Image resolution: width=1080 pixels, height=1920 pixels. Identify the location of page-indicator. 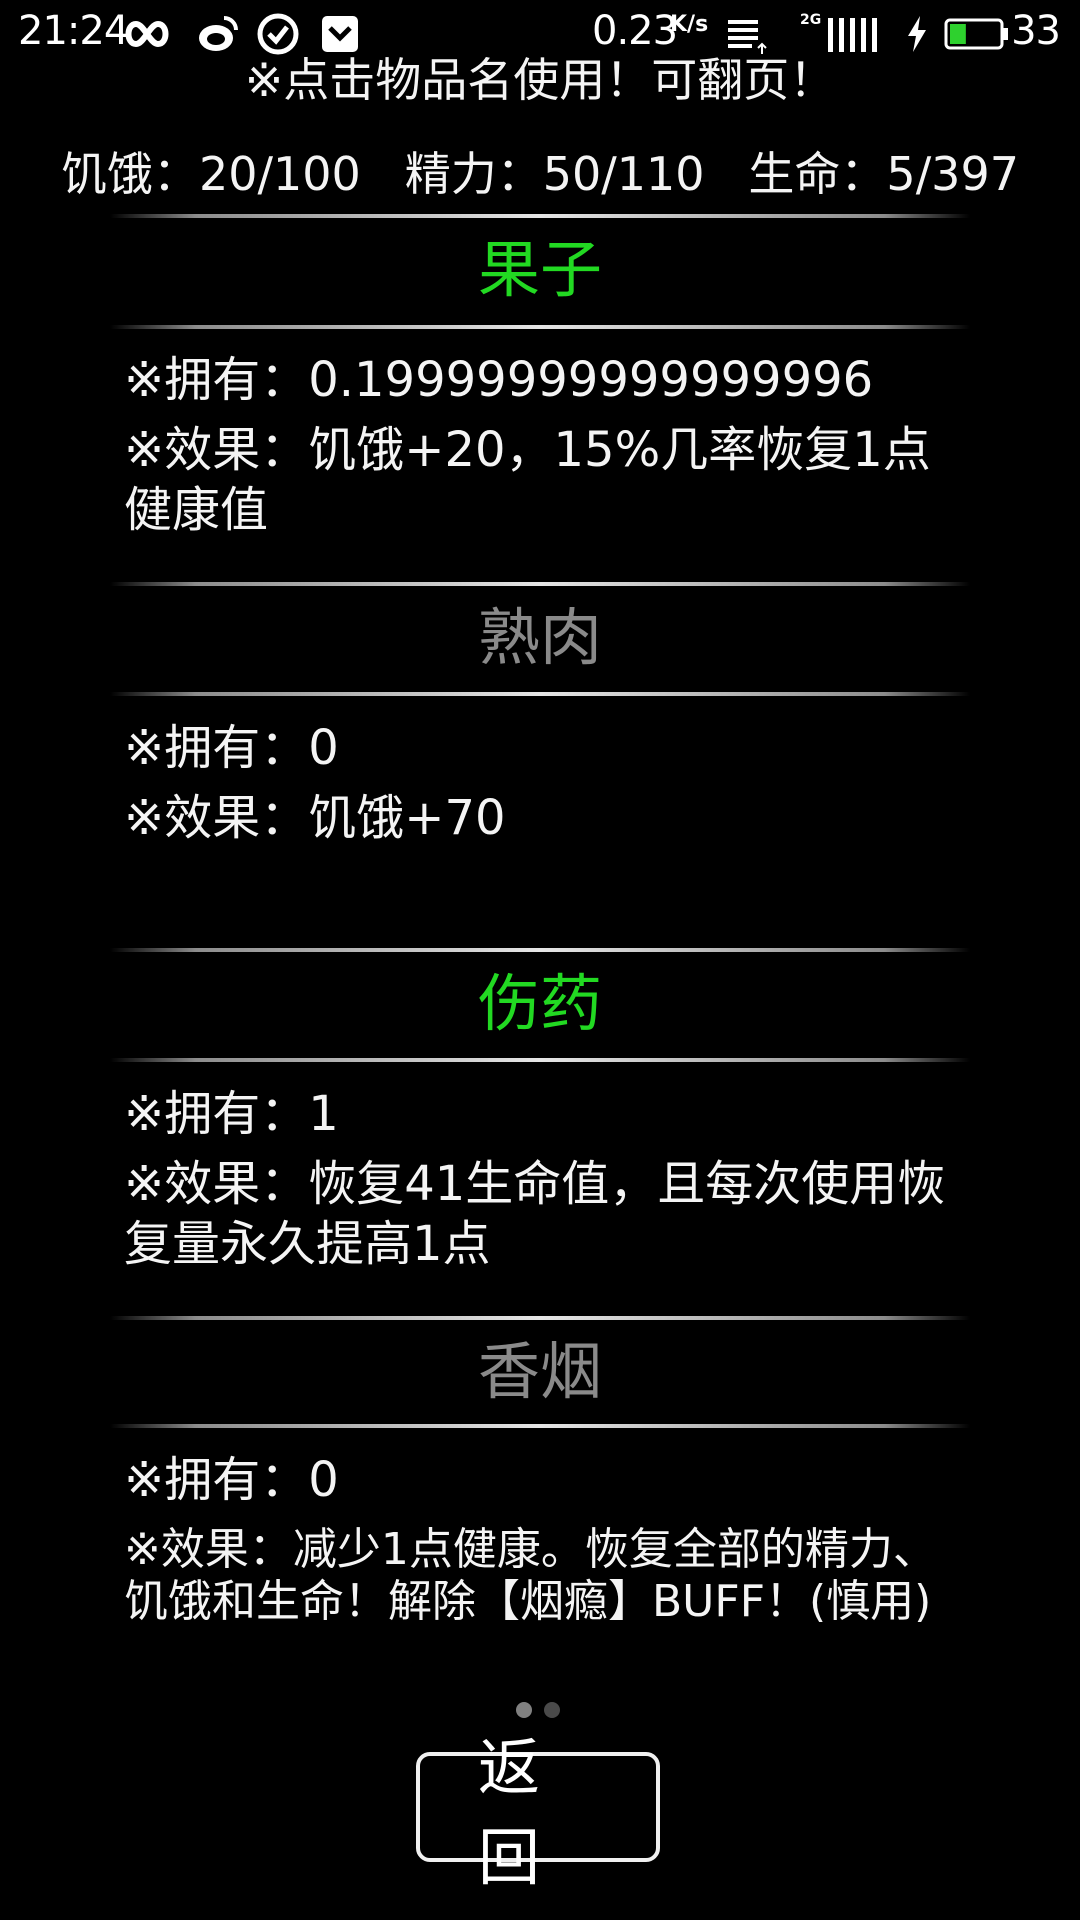
(538, 1710).